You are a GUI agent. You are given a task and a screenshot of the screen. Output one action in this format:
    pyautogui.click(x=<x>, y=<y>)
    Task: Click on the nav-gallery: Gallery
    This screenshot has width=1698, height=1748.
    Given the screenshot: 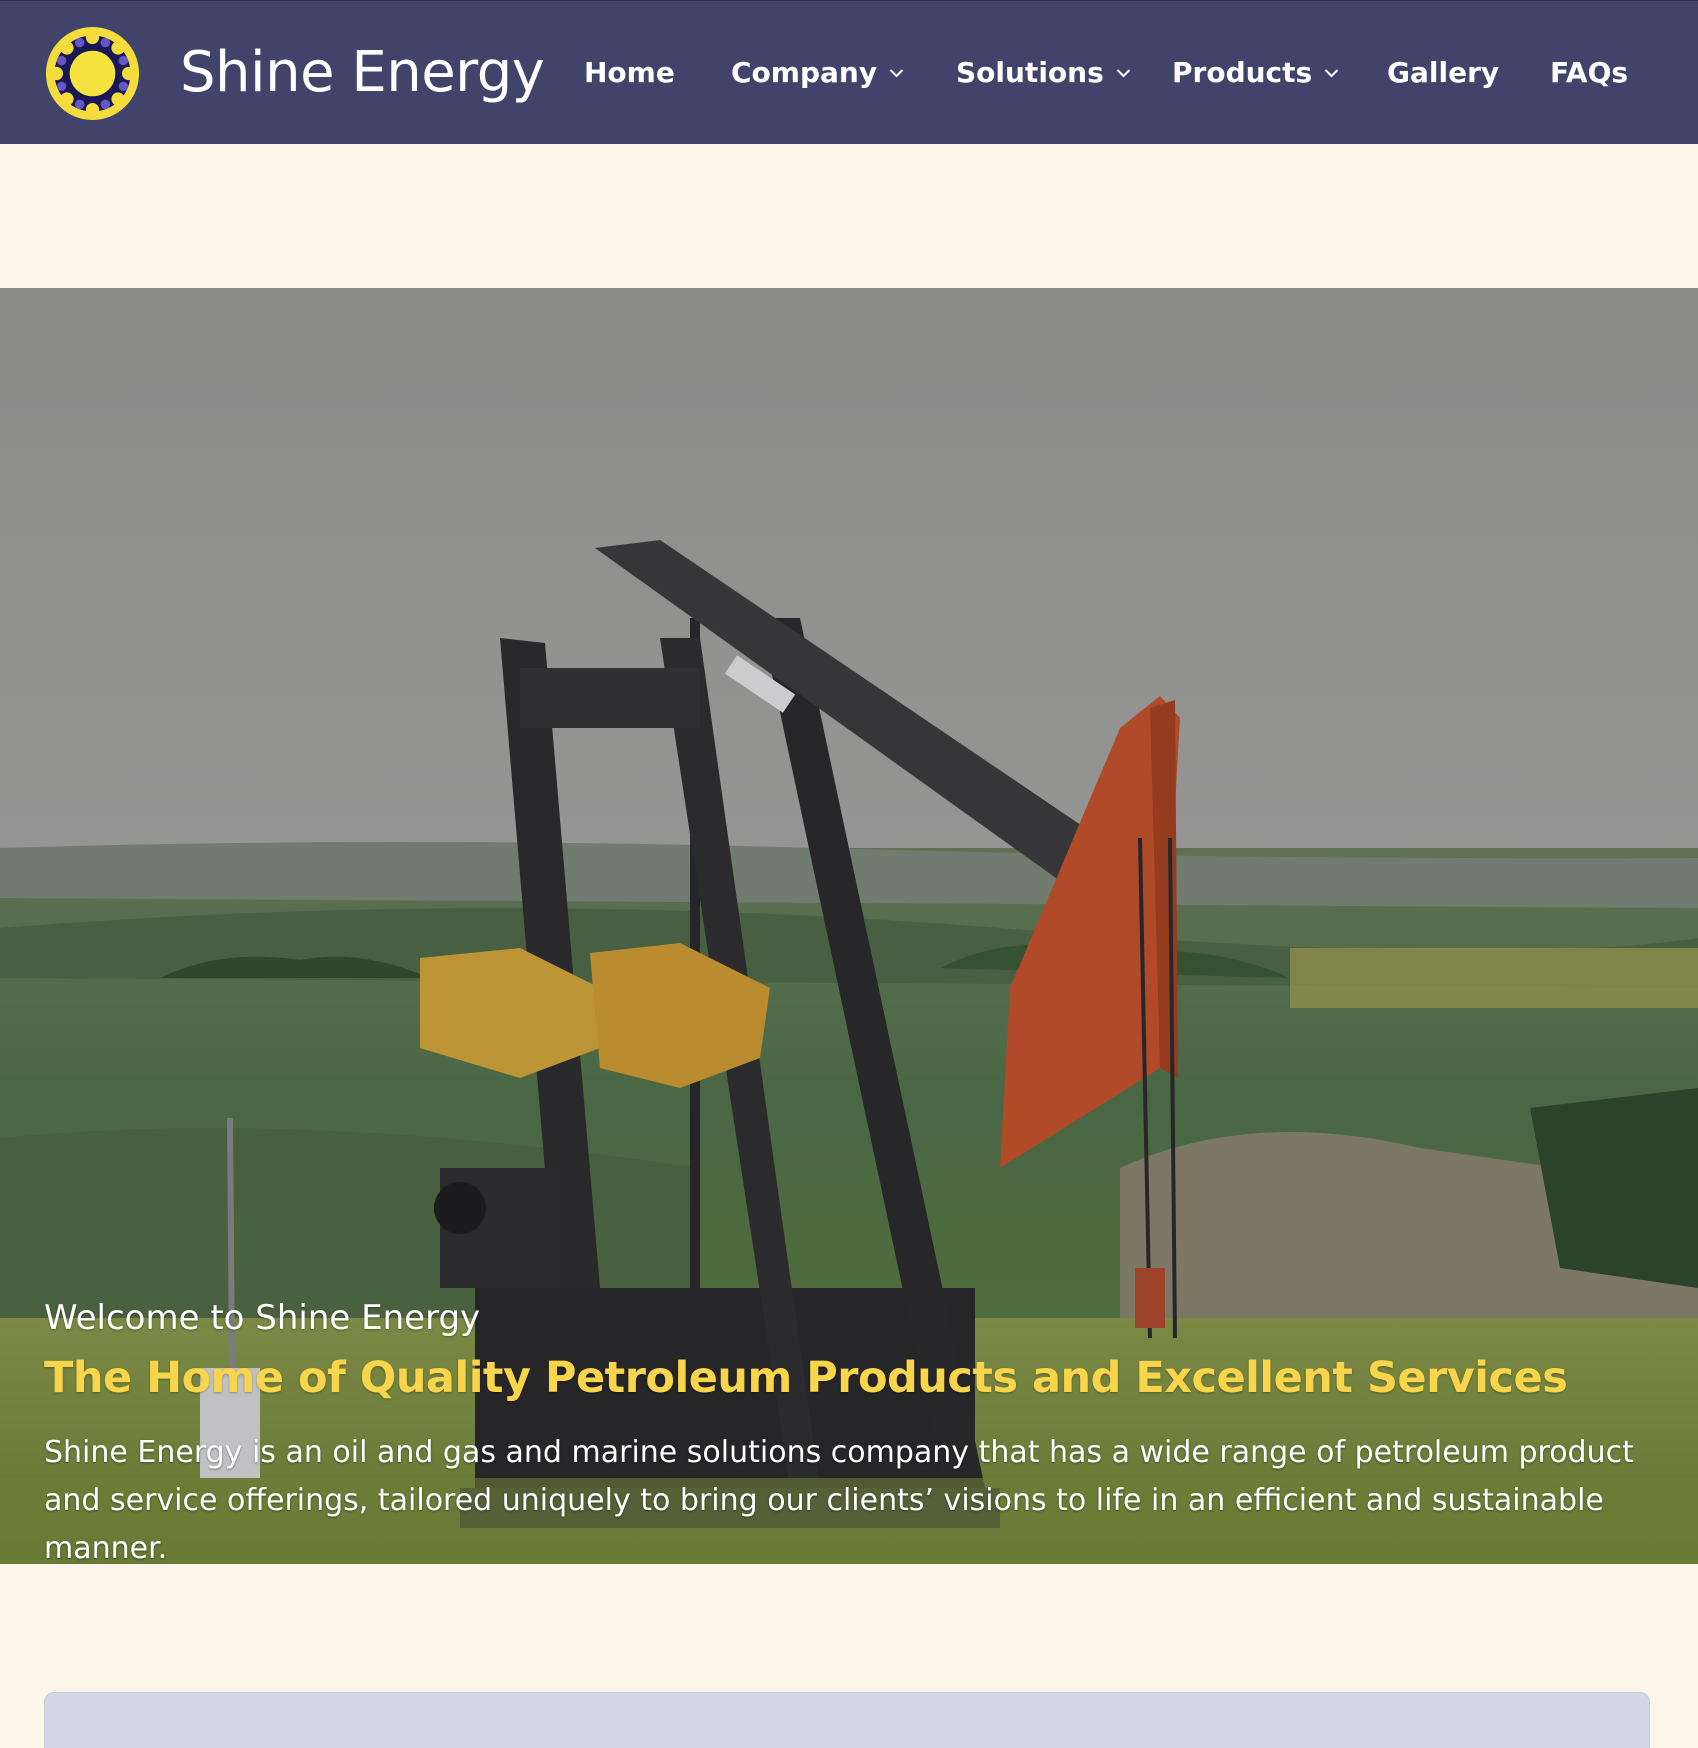 What is the action you would take?
    pyautogui.click(x=1443, y=73)
    